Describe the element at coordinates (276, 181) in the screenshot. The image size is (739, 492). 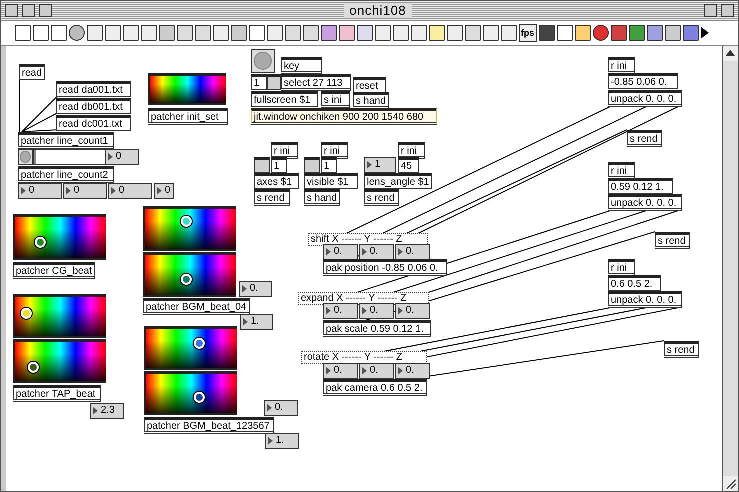
I see `message-box: axes $1` at that location.